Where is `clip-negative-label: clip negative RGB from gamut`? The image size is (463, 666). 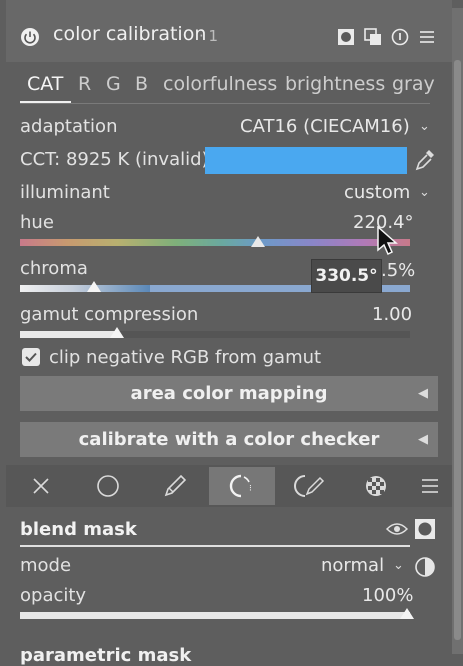
clip-negative-label: clip negative RGB from gamut is located at coordinates (185, 357).